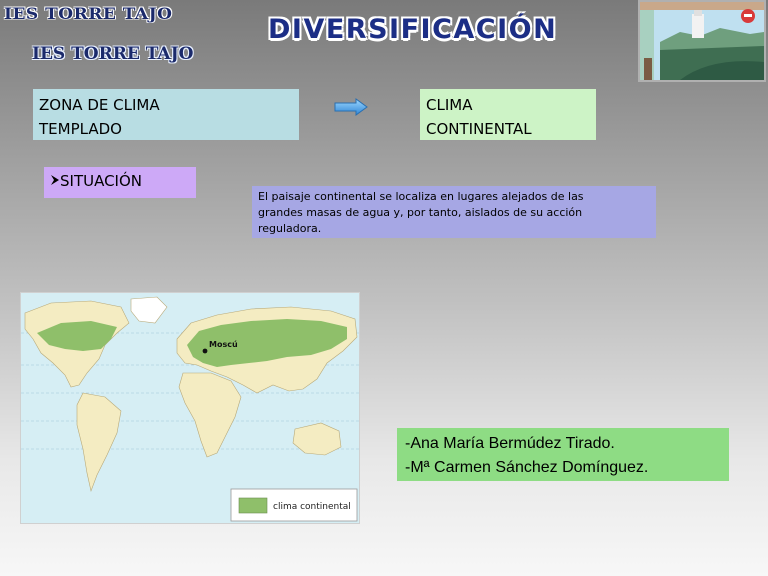 Image resolution: width=768 pixels, height=576 pixels. I want to click on author-2: -Mª Carmen Sánchez Domínguez., so click(527, 467).